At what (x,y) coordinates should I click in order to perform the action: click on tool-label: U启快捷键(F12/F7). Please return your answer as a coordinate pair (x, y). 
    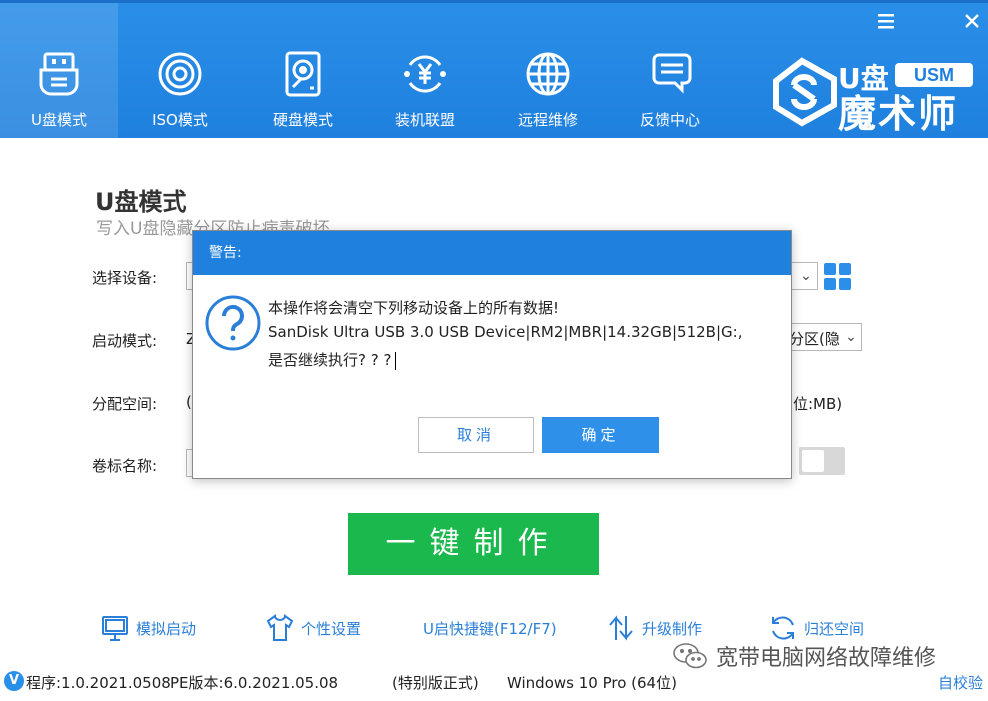
    Looking at the image, I should click on (490, 628).